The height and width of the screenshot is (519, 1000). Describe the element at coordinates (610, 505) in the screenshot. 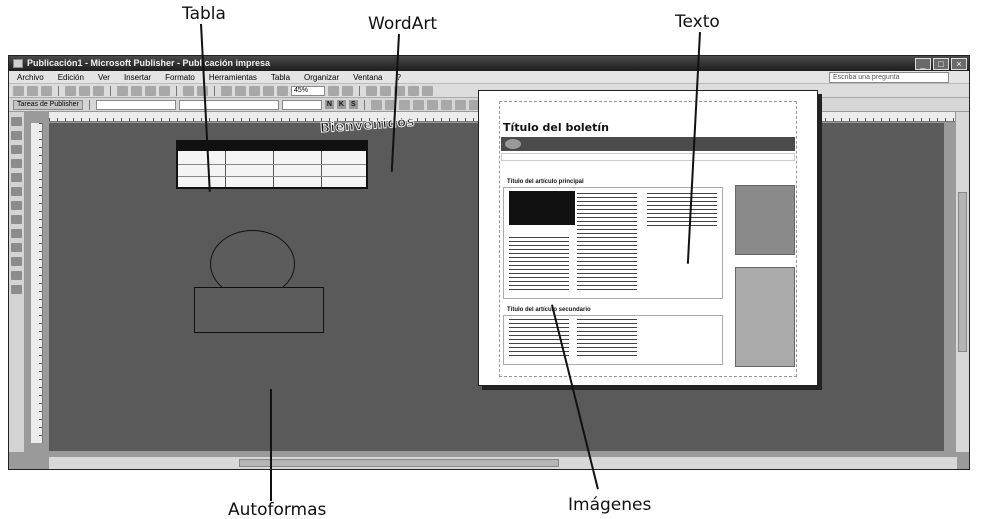

I see `callout-imagenes: Imágenes` at that location.